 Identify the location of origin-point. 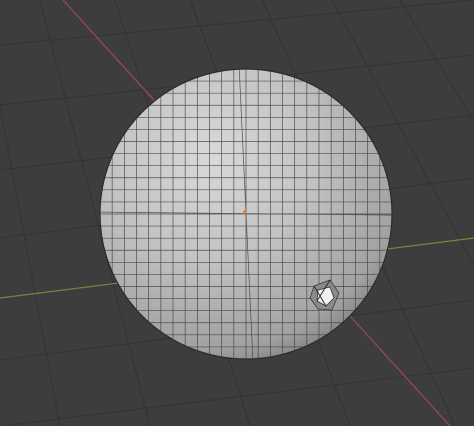
(245, 212).